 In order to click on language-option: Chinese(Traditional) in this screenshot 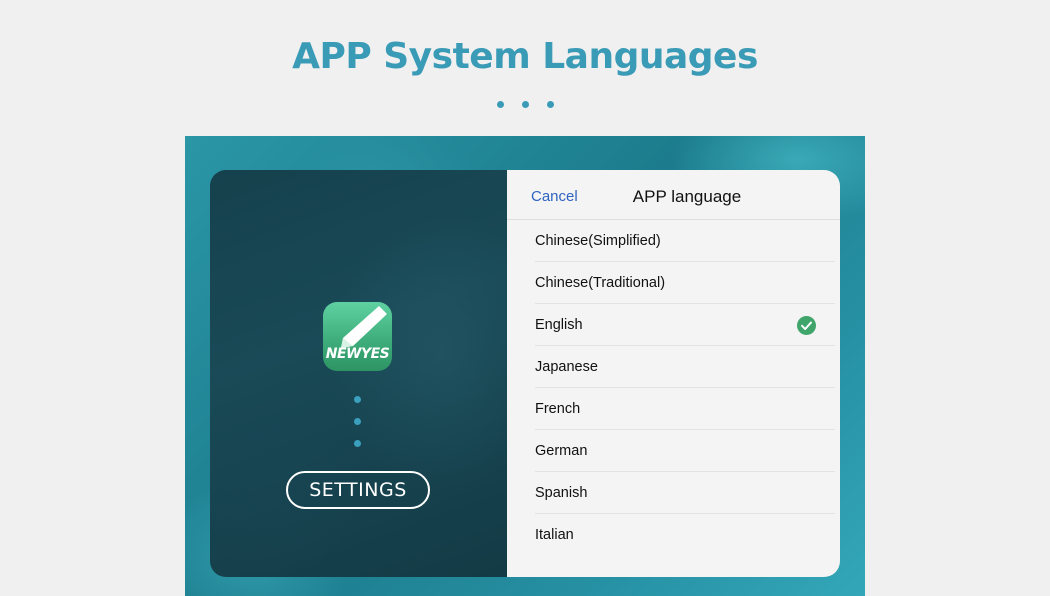, I will do `click(685, 283)`.